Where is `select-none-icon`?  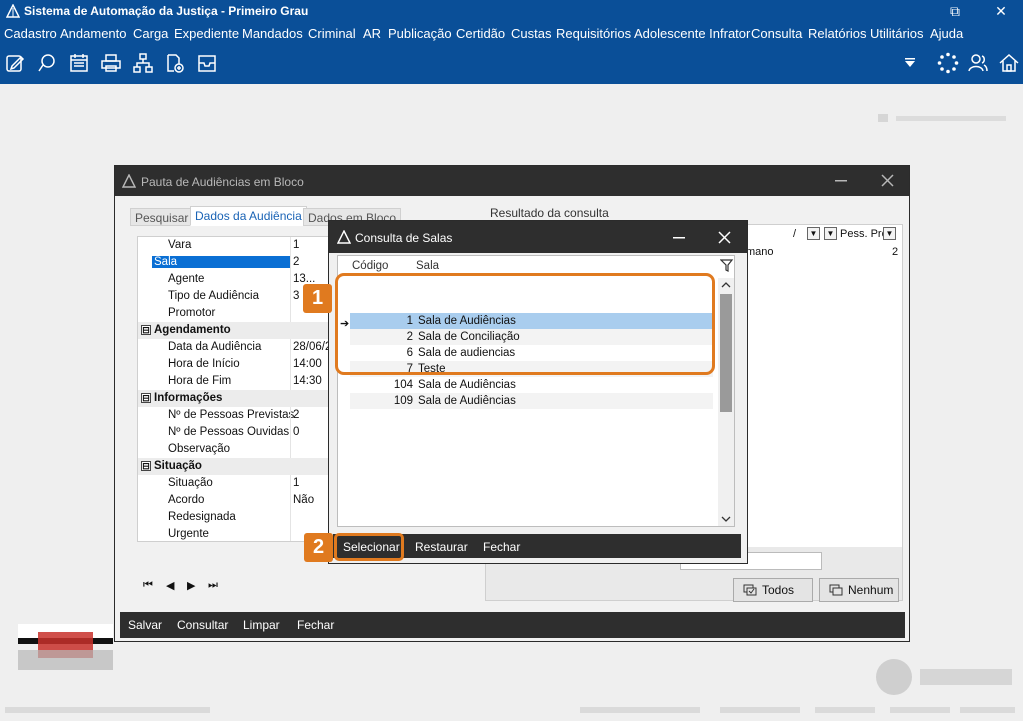 select-none-icon is located at coordinates (836, 590).